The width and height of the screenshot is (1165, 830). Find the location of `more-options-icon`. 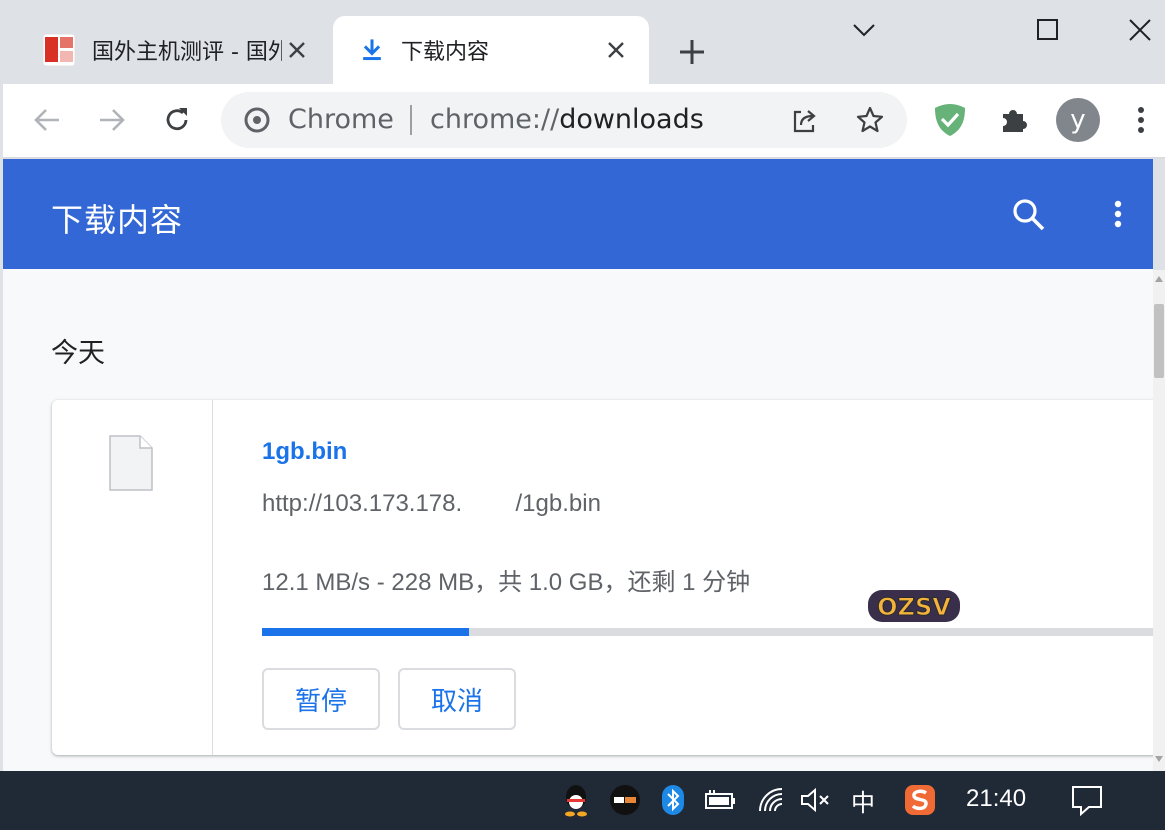

more-options-icon is located at coordinates (1118, 215).